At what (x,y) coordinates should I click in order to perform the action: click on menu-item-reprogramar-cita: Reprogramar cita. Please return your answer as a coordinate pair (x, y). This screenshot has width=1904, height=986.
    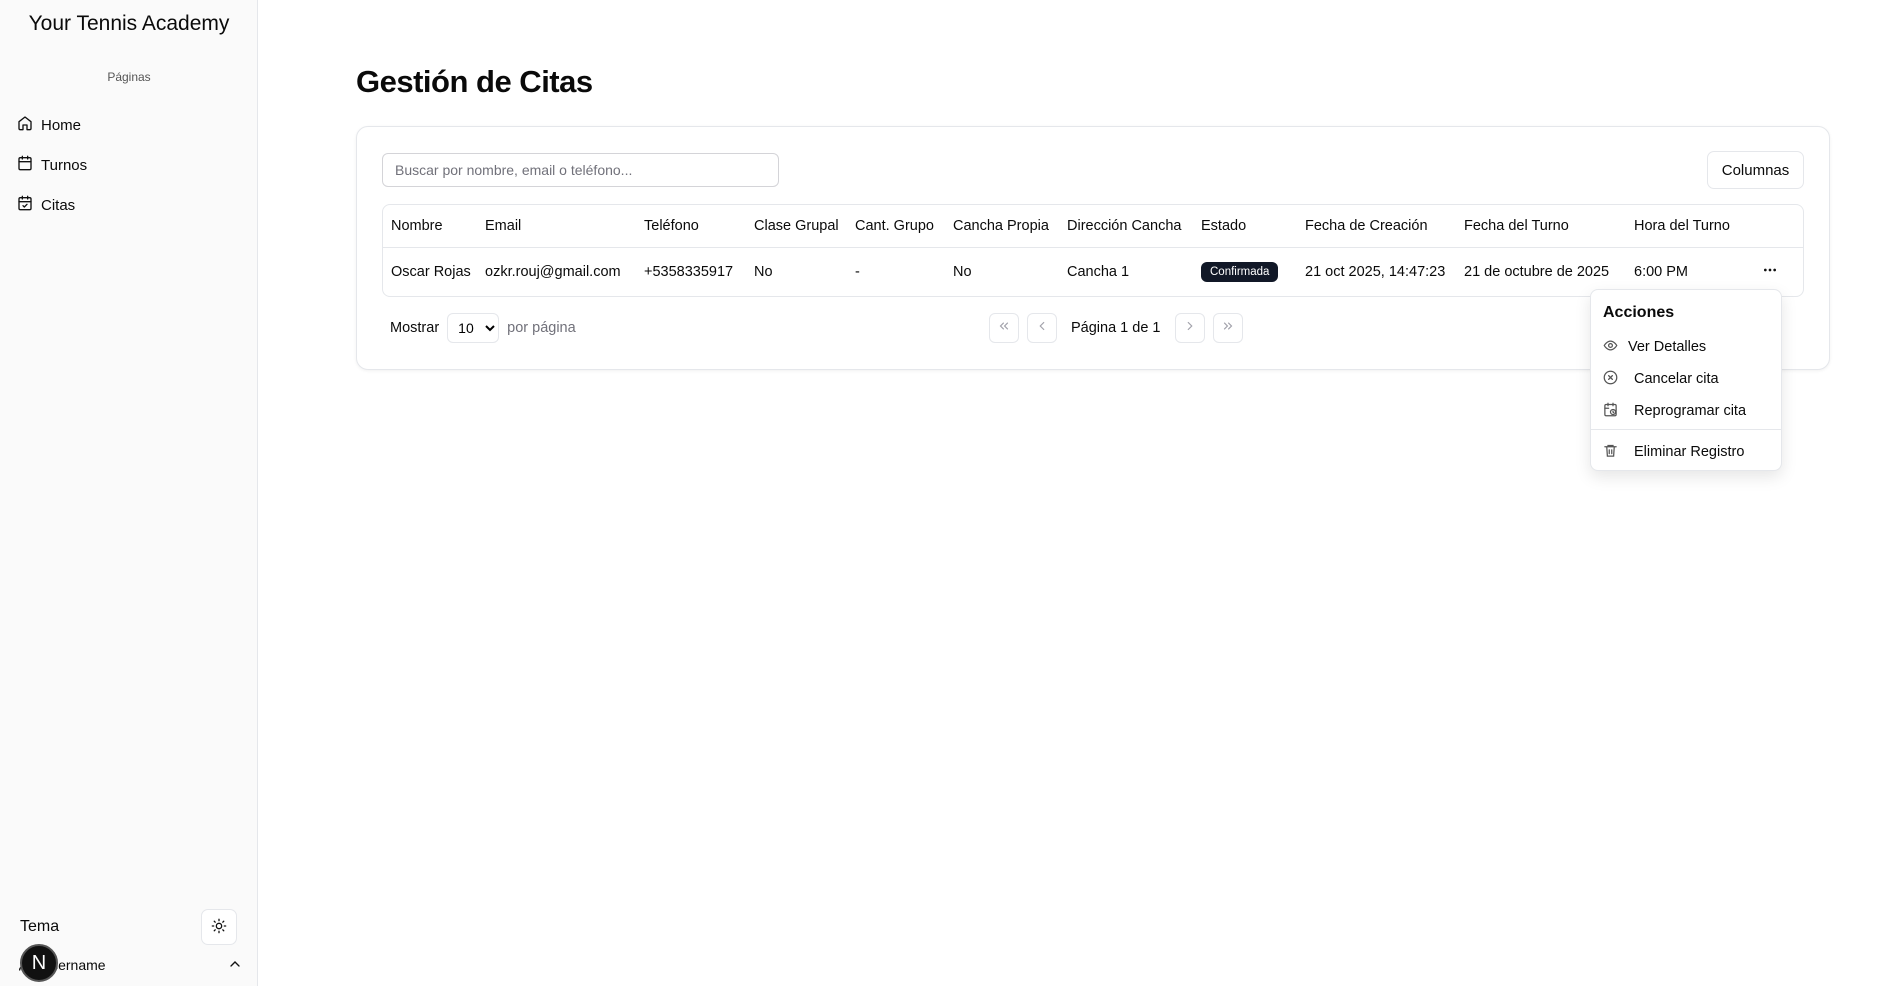
    Looking at the image, I should click on (1674, 411).